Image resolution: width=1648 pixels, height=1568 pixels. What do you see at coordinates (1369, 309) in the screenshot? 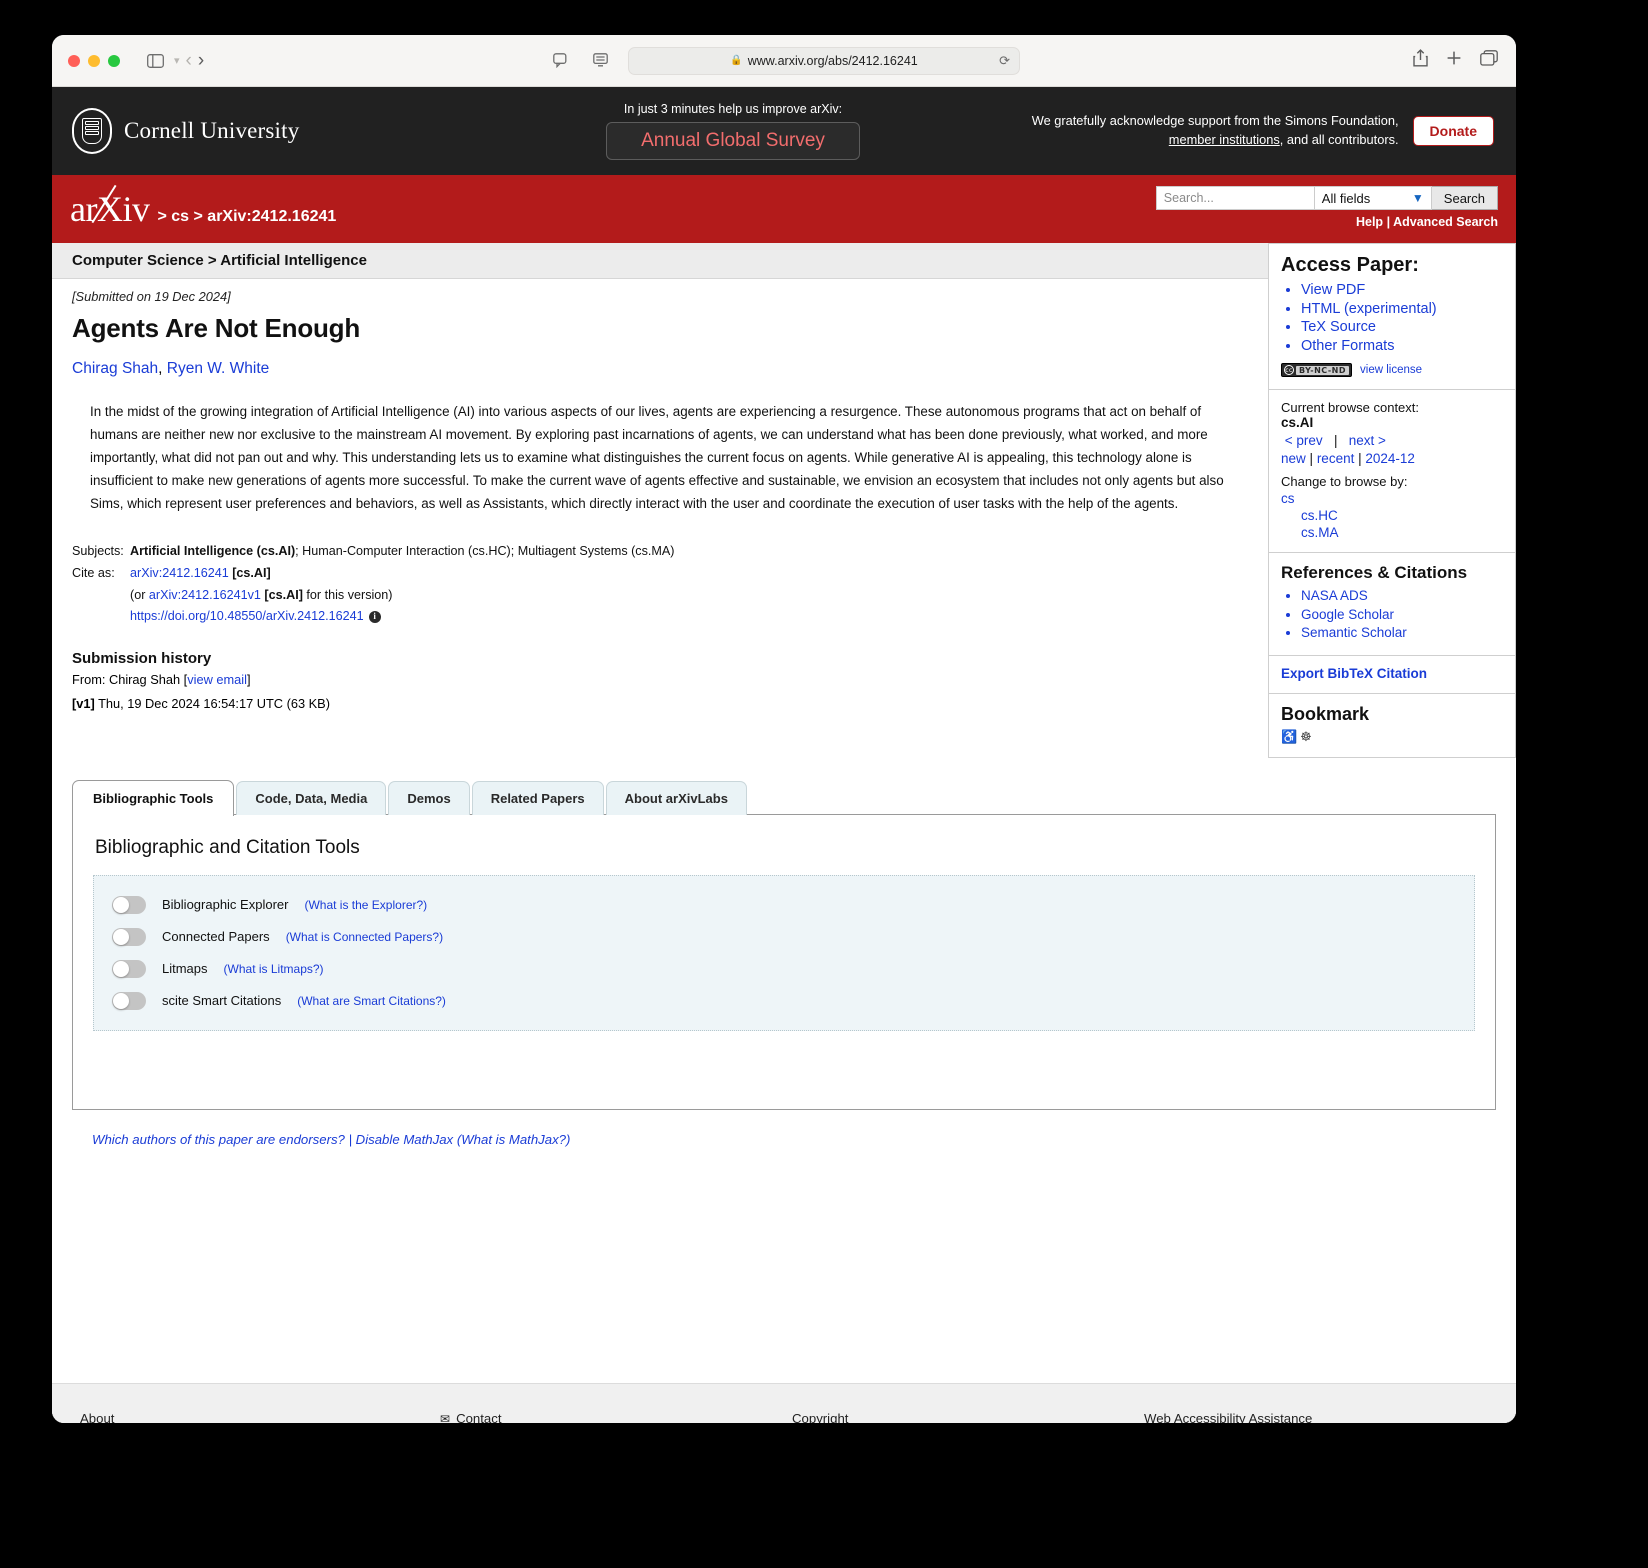
I see `html-experimental-link: HTML (experimental)` at bounding box center [1369, 309].